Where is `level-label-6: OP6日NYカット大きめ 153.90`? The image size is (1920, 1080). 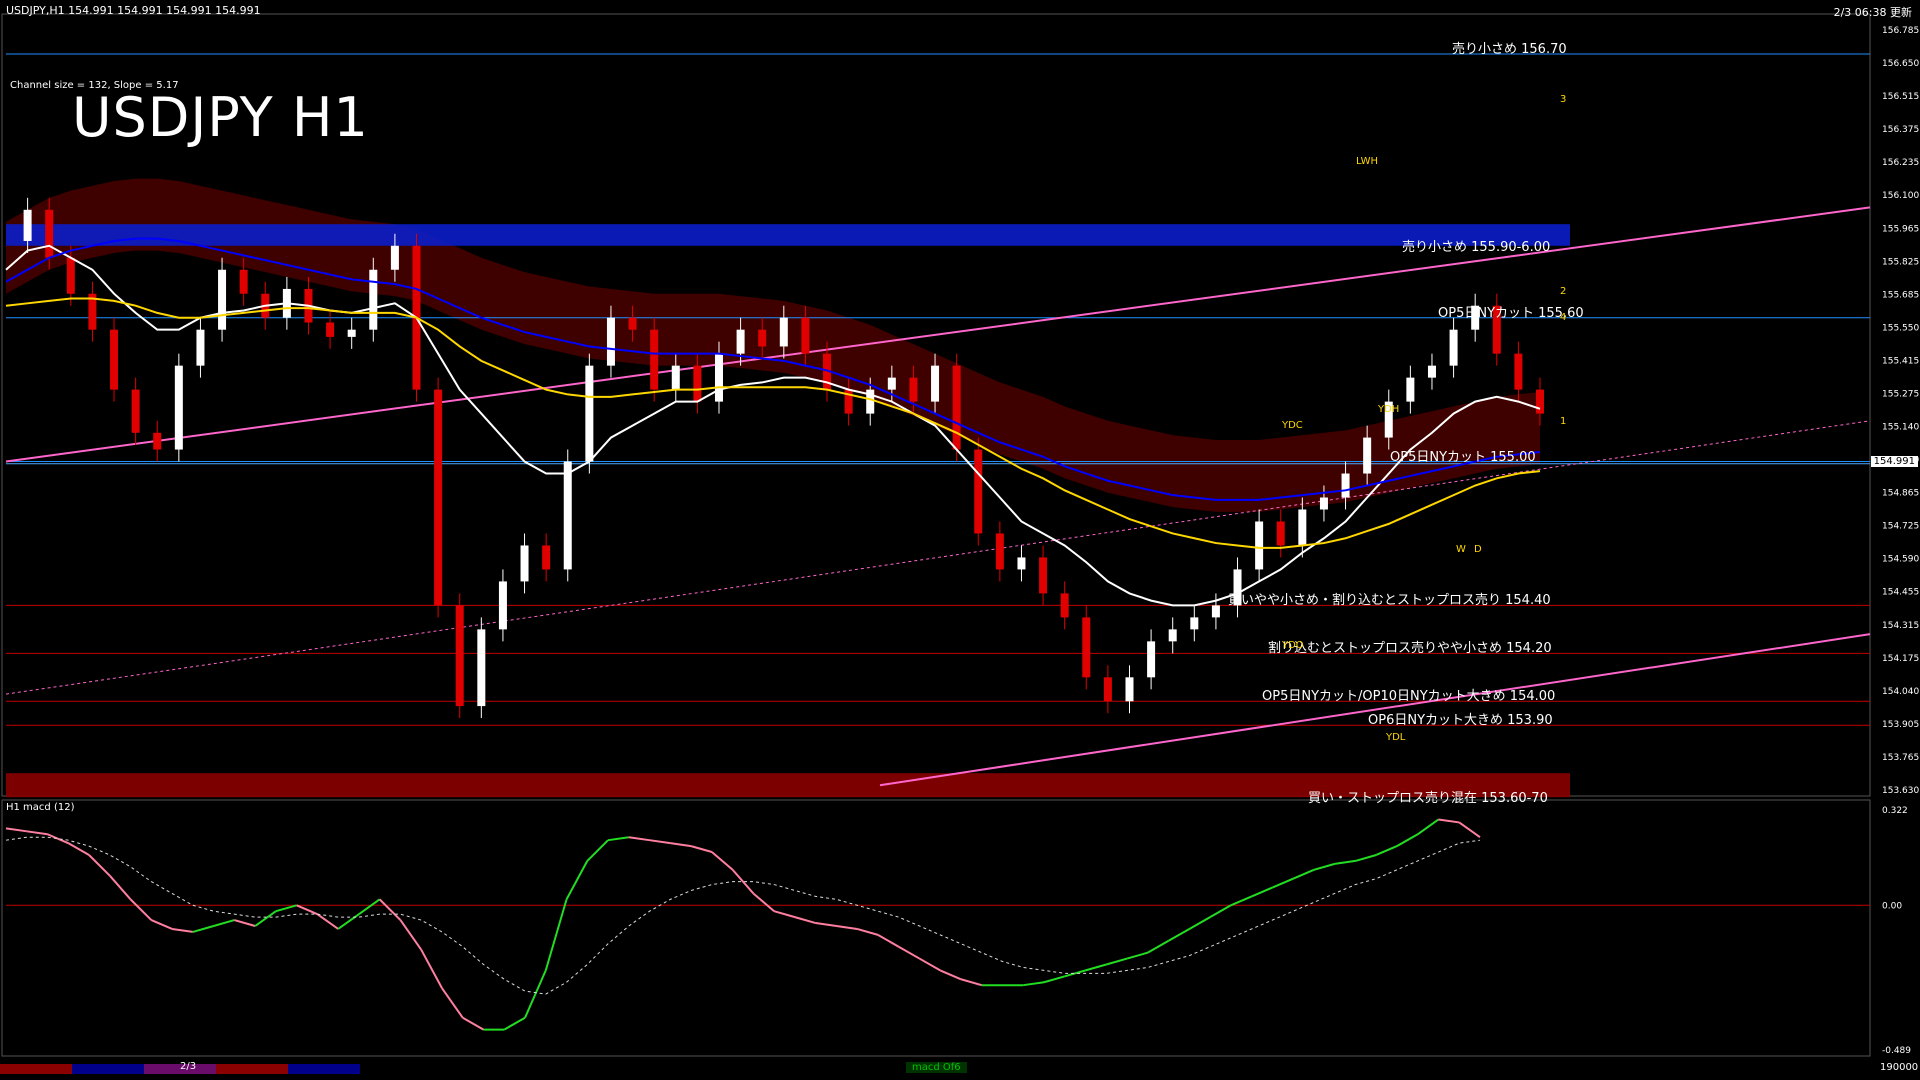 level-label-6: OP6日NYカット大きめ 153.90 is located at coordinates (1460, 721).